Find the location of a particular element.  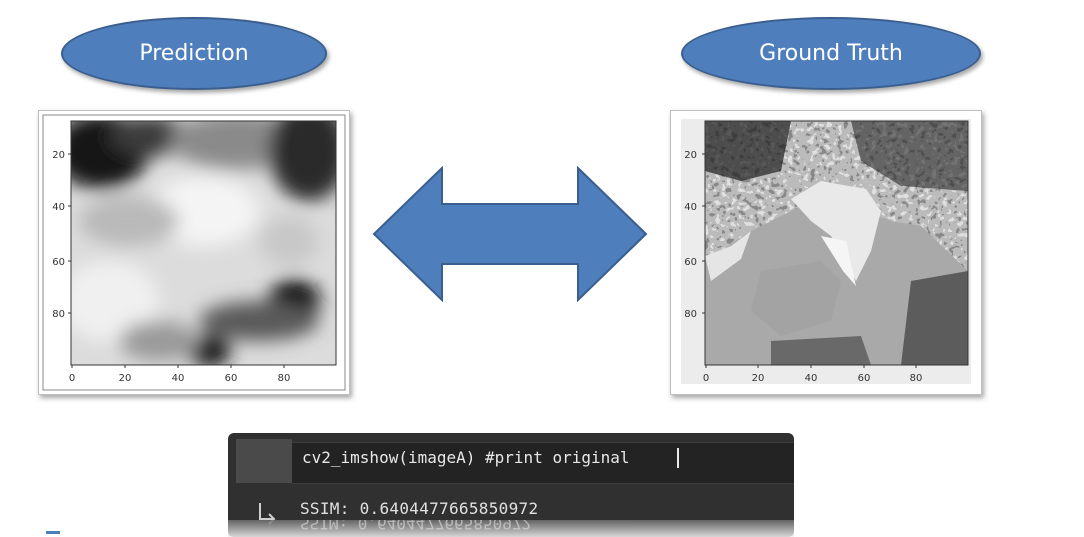

prediction-label-ellipse: Prediction is located at coordinates (194, 53).